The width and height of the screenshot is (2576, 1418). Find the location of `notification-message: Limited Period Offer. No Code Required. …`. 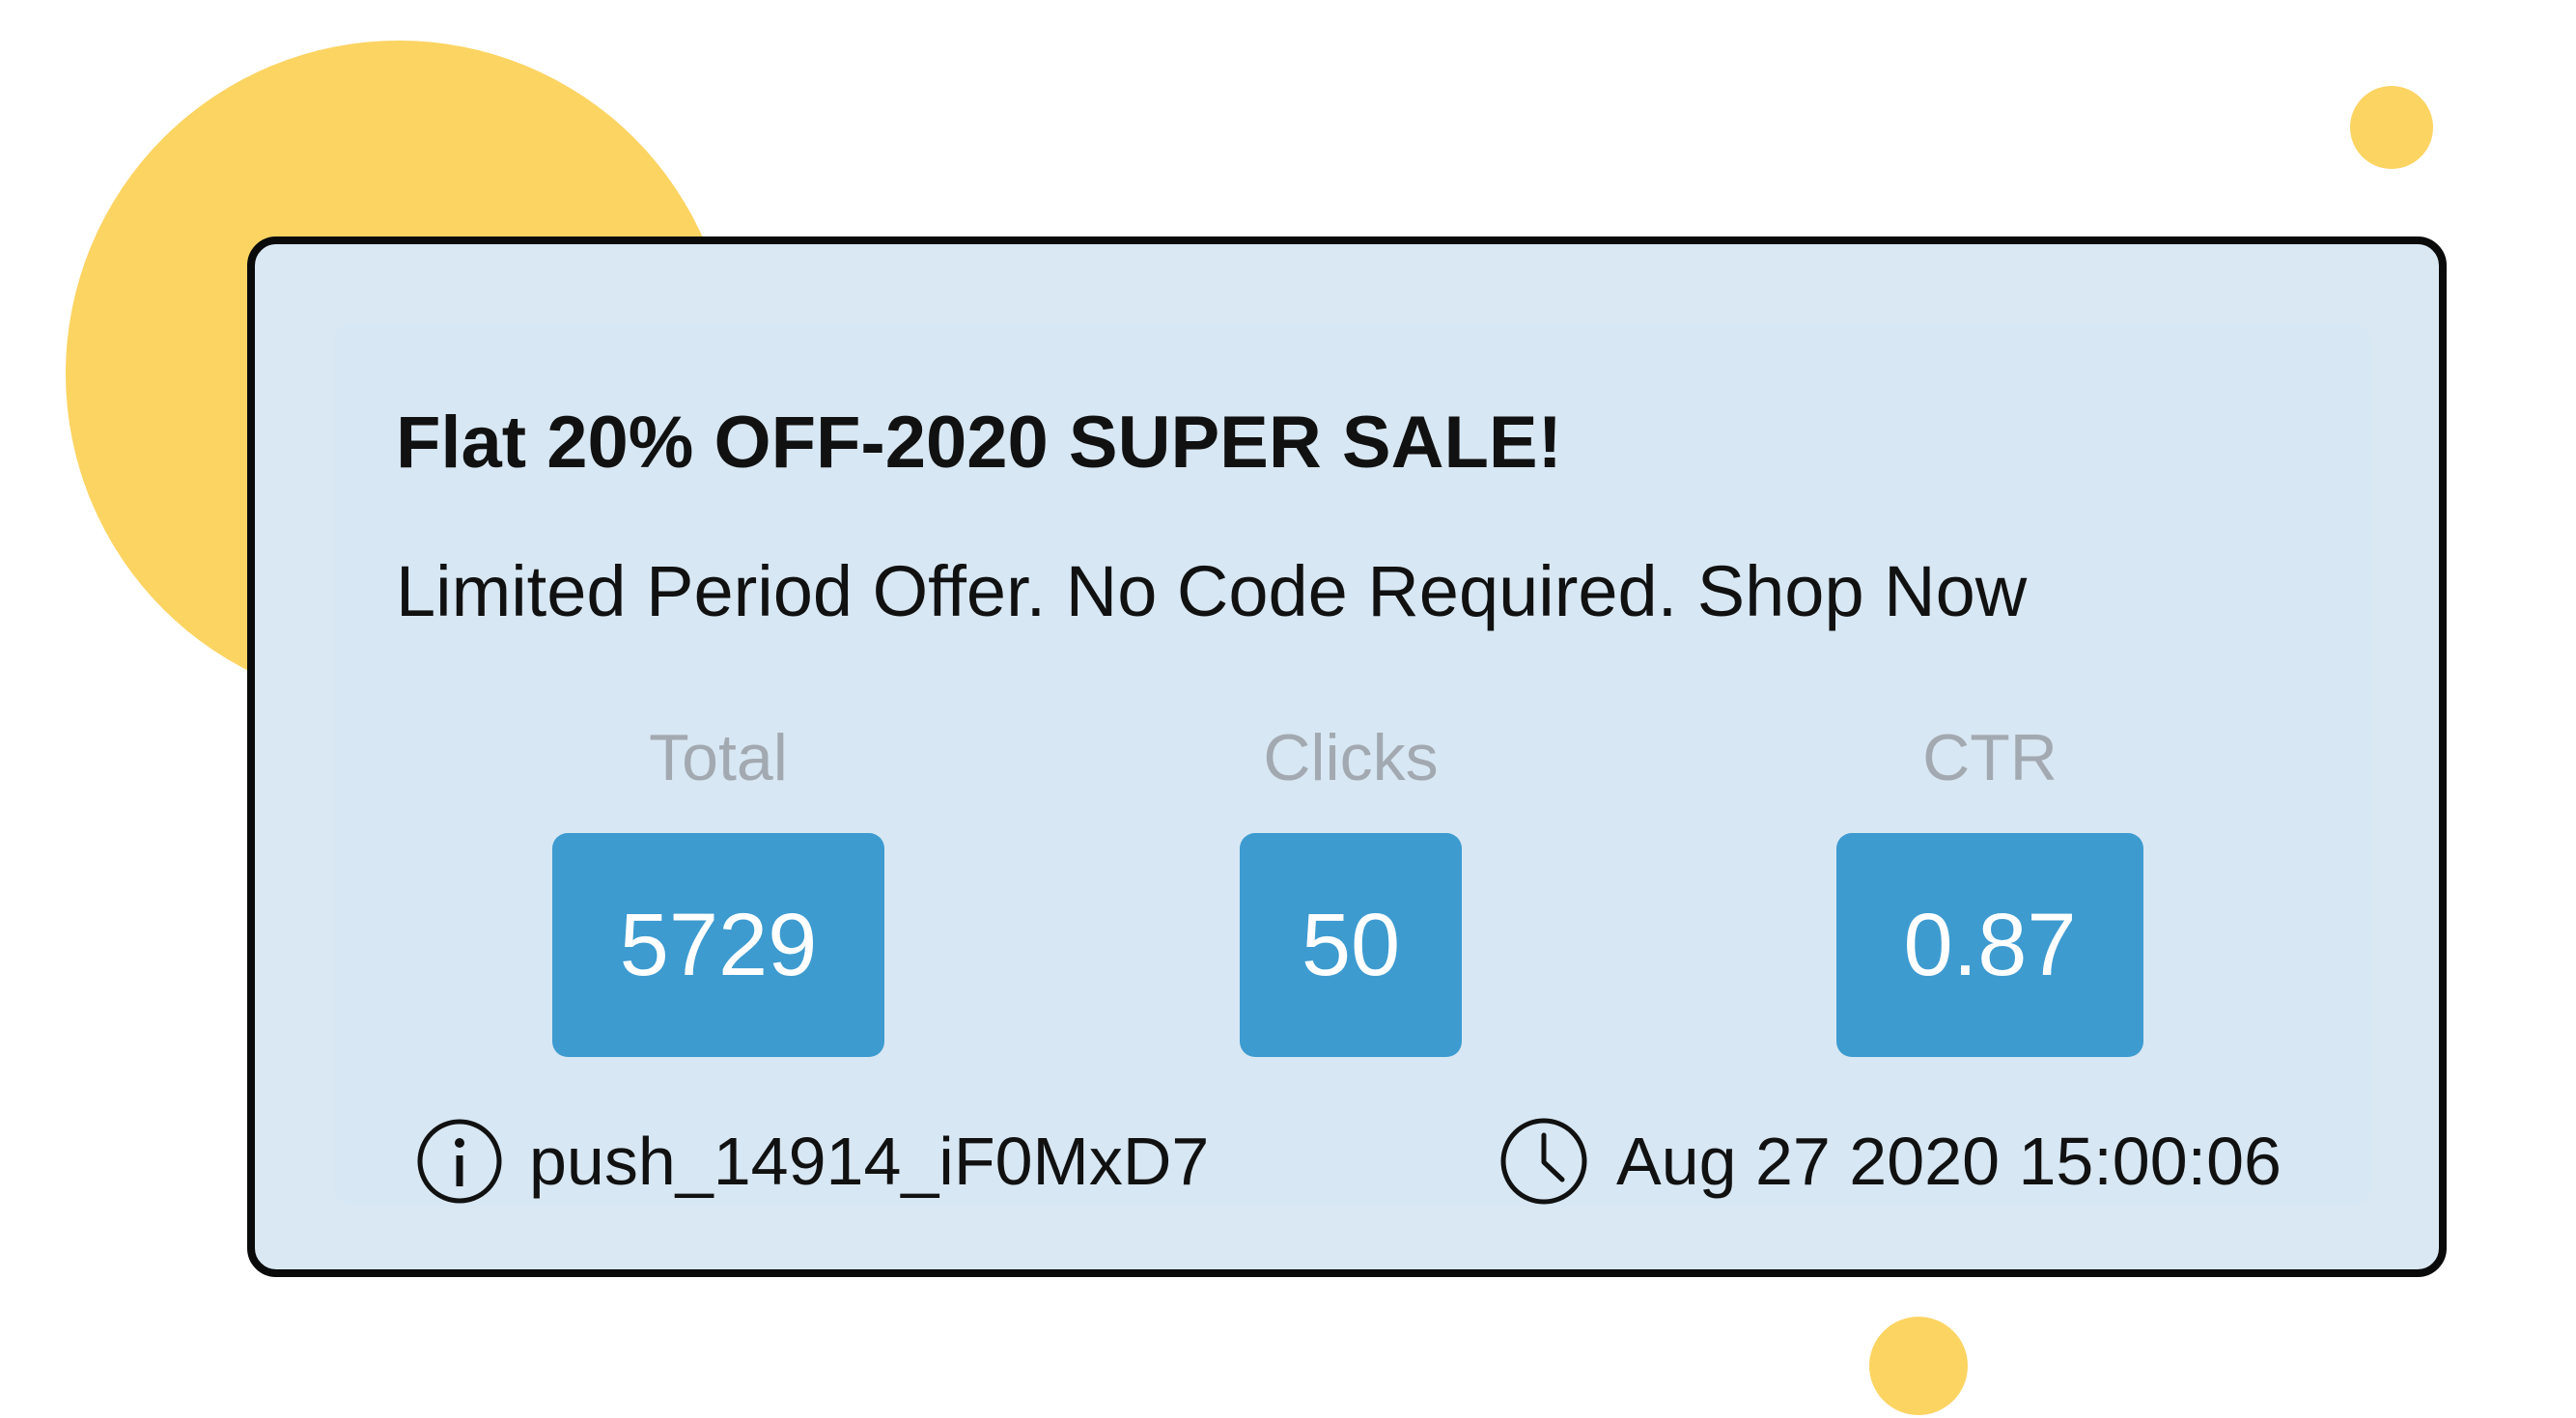

notification-message: Limited Period Offer. No Code Required. … is located at coordinates (1212, 591).